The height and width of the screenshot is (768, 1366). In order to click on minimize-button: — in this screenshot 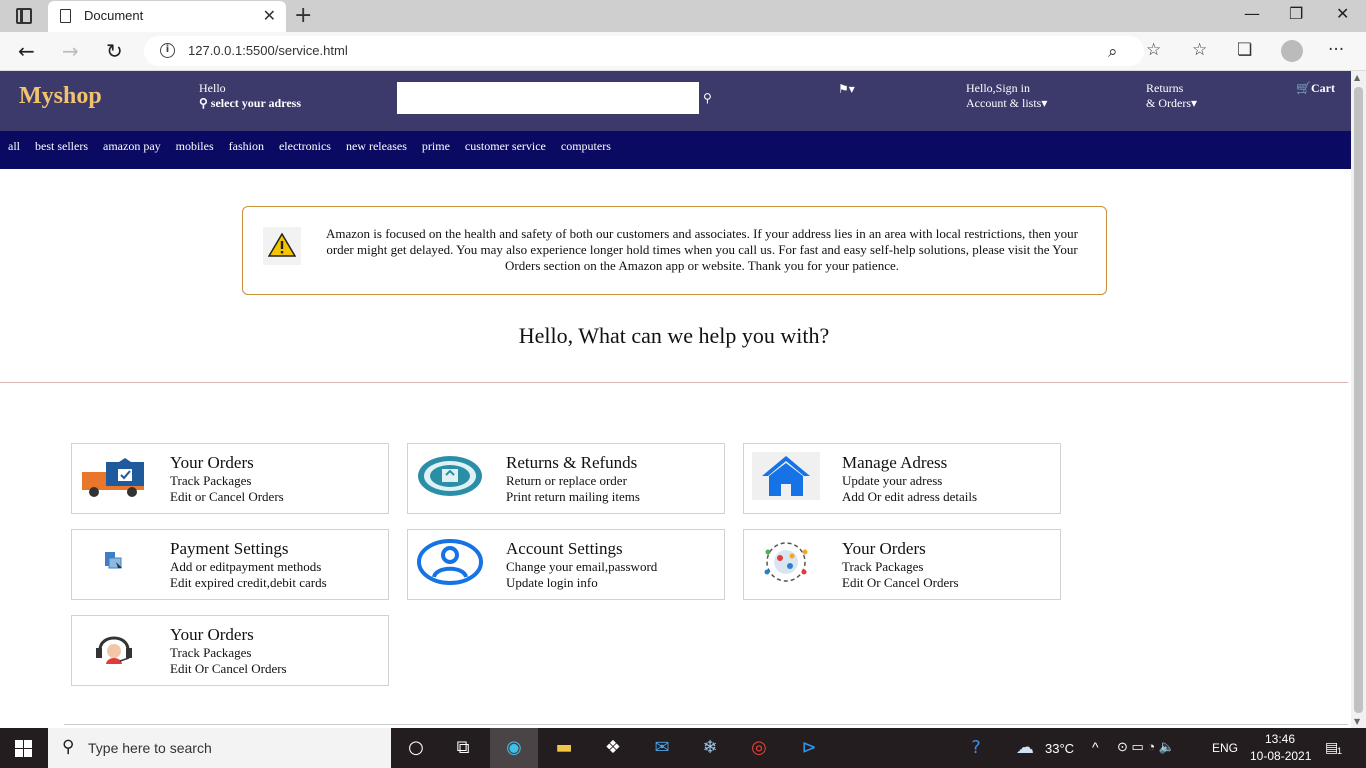, I will do `click(1252, 13)`.